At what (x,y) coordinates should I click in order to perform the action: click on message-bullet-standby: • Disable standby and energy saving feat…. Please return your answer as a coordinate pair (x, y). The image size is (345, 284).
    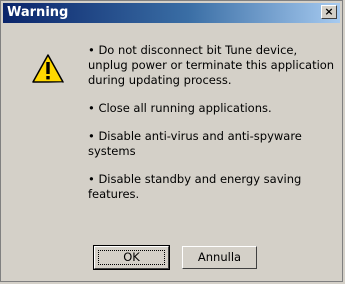
    Looking at the image, I should click on (195, 186).